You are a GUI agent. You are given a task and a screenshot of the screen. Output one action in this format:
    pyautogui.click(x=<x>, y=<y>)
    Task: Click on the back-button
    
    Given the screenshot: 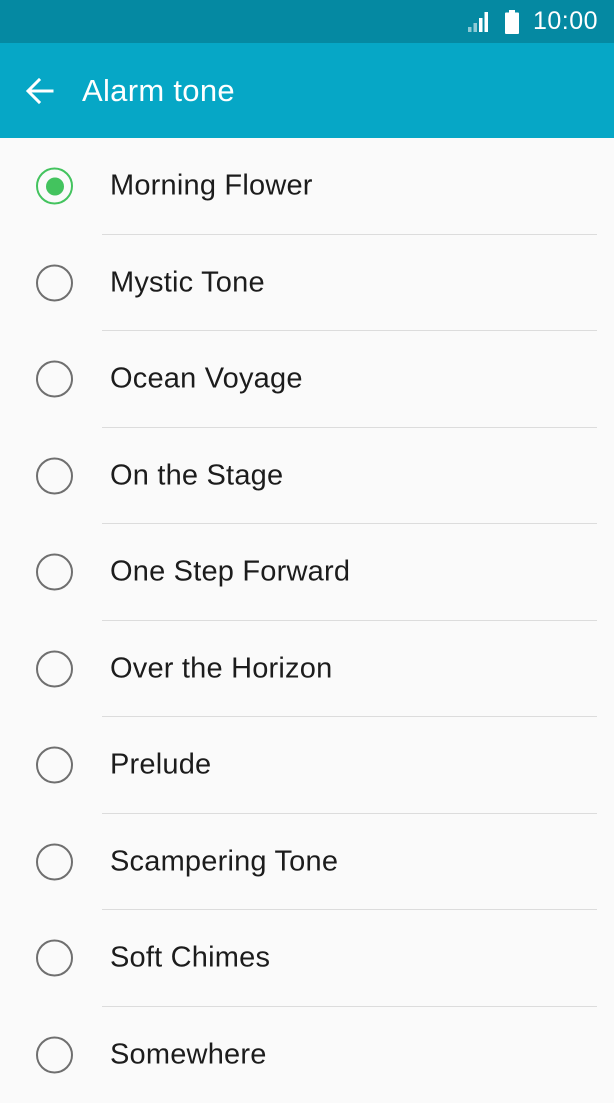 What is the action you would take?
    pyautogui.click(x=41, y=90)
    